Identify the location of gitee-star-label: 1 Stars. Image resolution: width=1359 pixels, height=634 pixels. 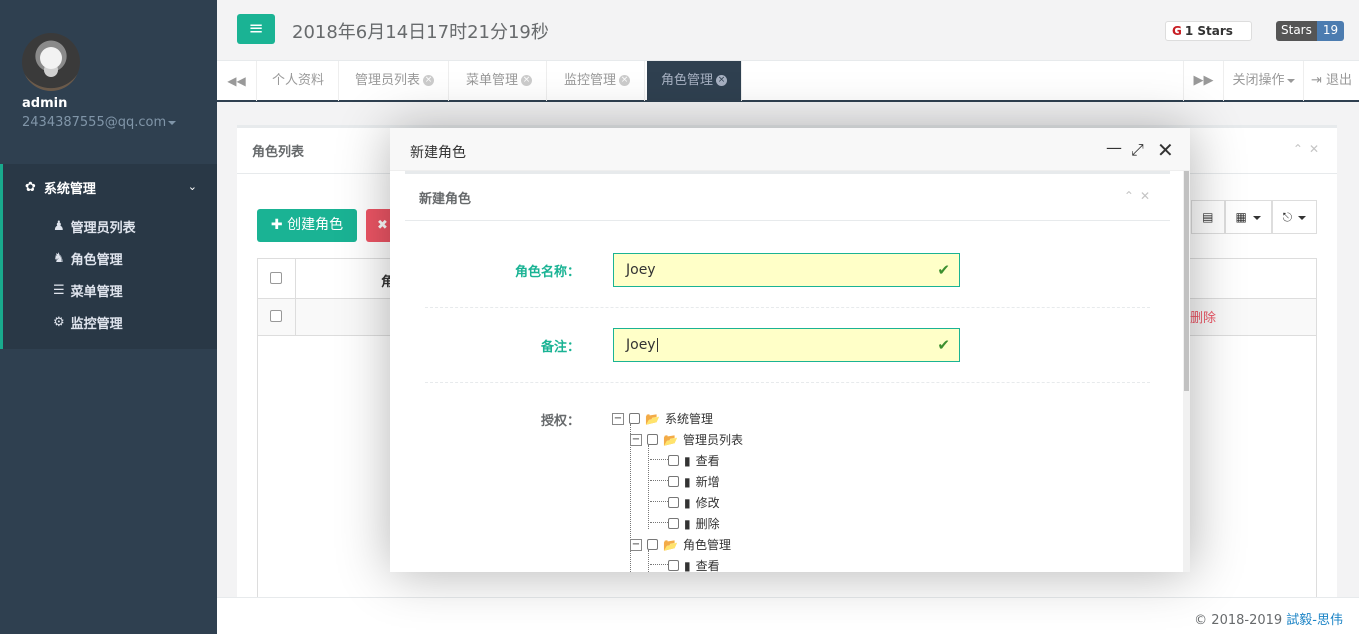
(1208, 31).